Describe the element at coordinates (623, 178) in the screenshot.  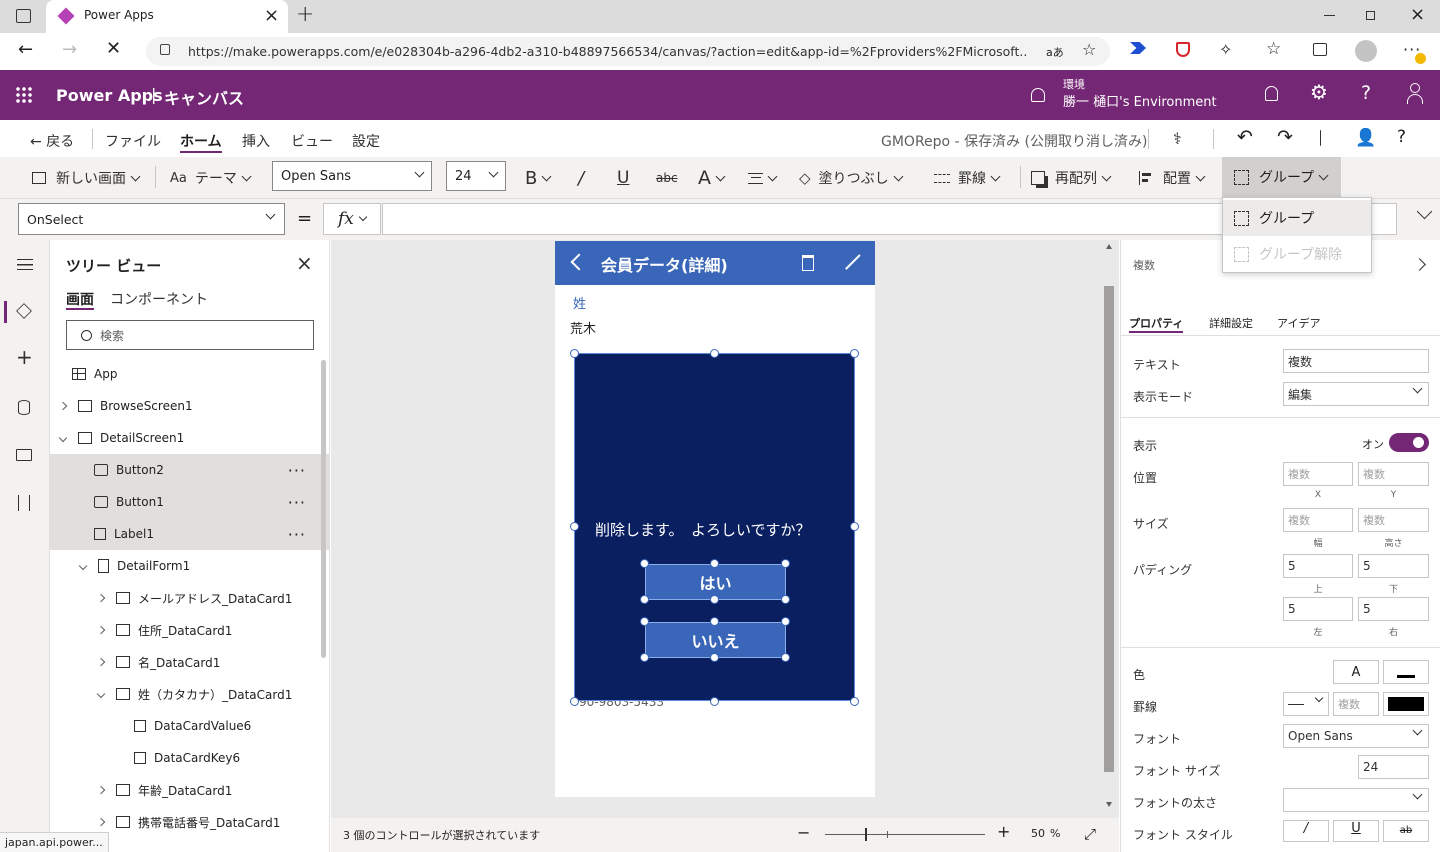
I see `underline-button: U` at that location.